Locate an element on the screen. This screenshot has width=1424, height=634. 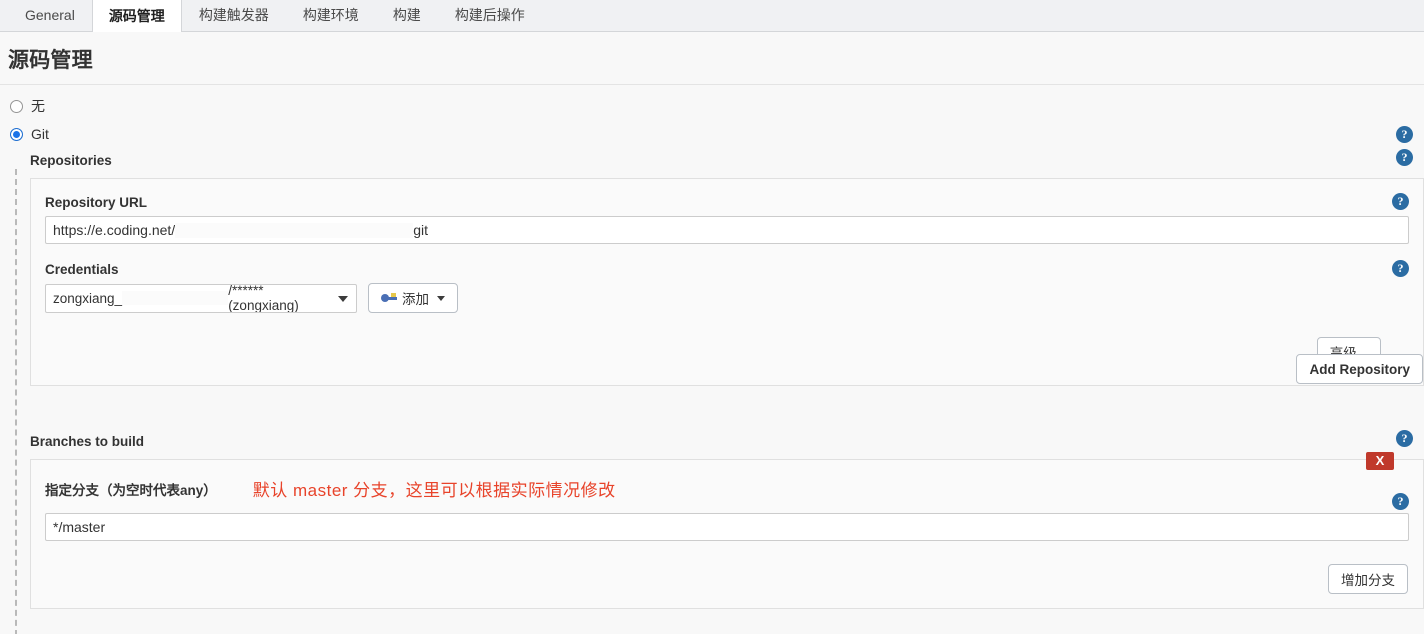
help-icon-repositories: ? is located at coordinates (1404, 157).